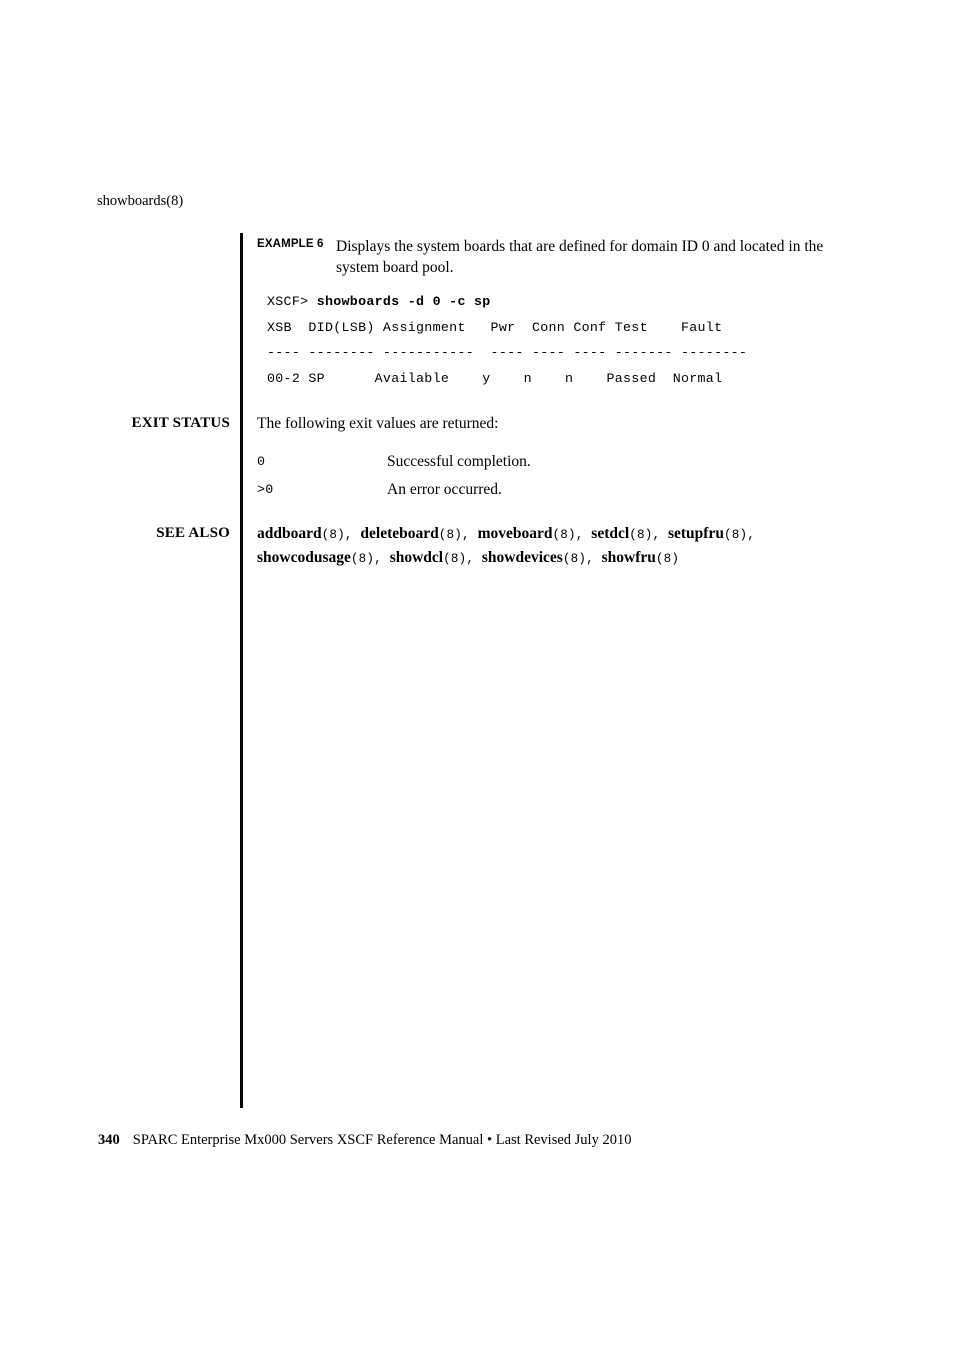 This screenshot has height=1350, width=954. What do you see at coordinates (289, 533) in the screenshot?
I see `see-also-command: addboard` at bounding box center [289, 533].